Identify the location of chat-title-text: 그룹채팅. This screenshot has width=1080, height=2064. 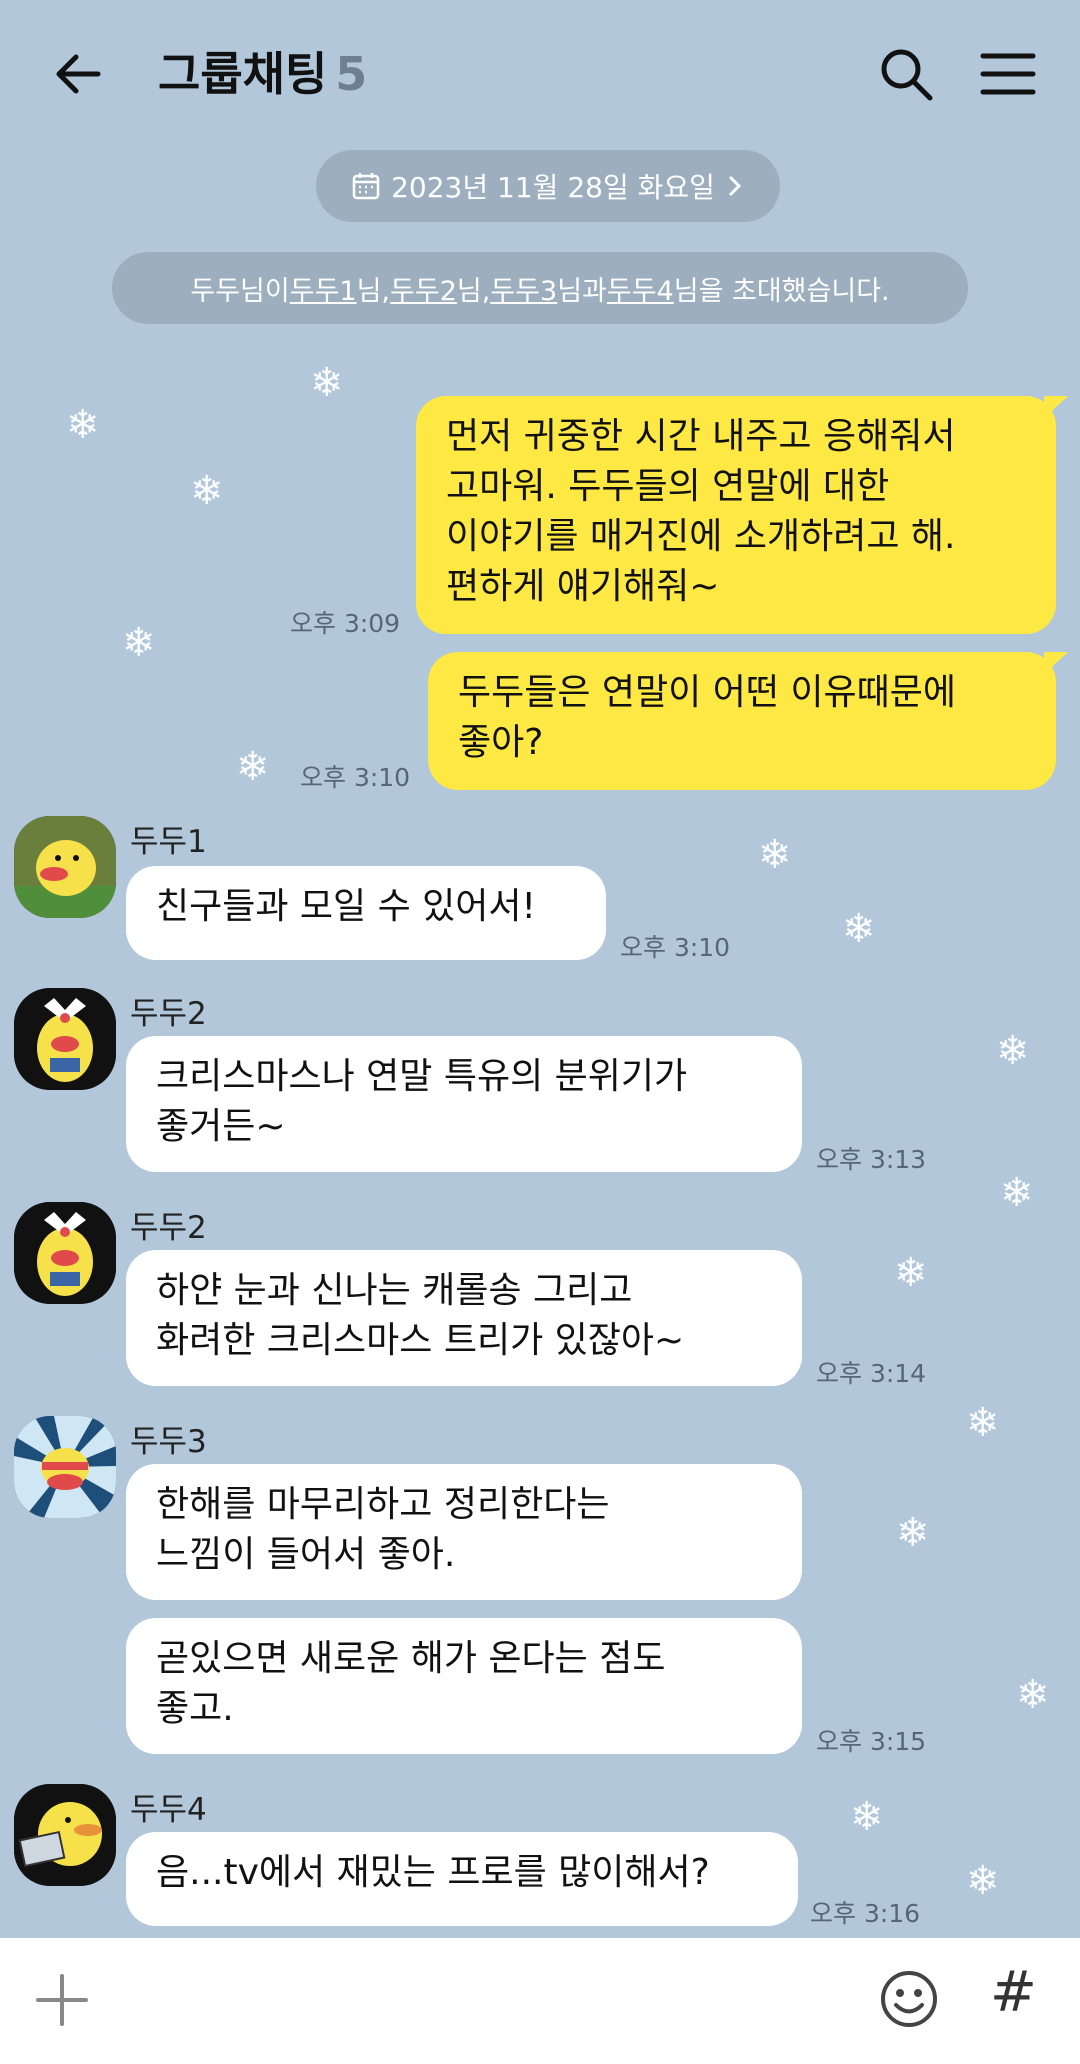
(243, 74).